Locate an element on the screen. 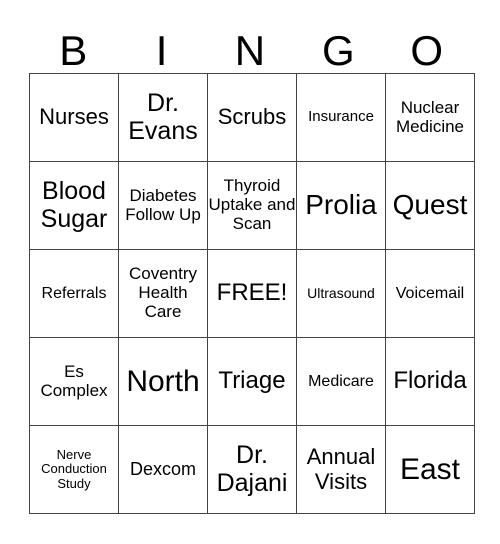  bingo-cell: Dr. Evans is located at coordinates (163, 117).